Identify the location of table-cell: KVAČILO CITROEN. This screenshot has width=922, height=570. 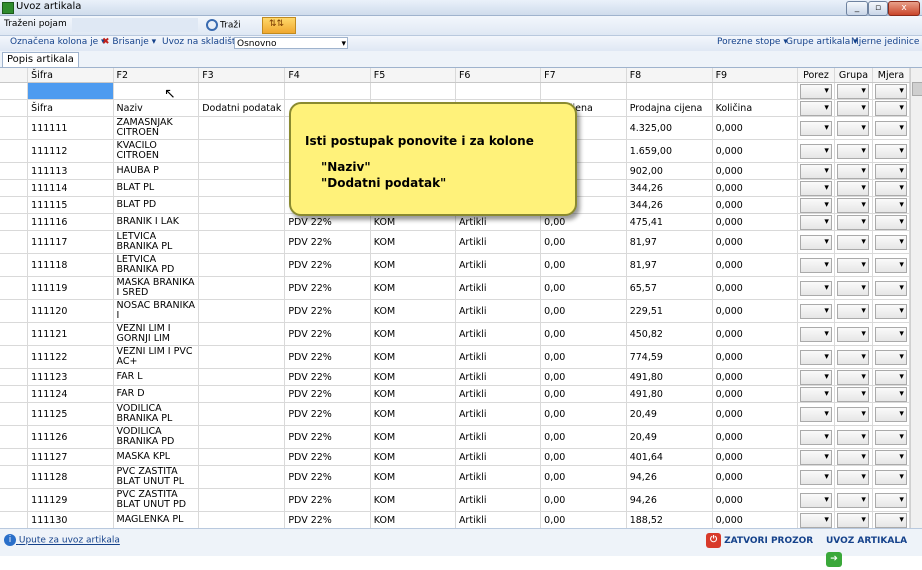
(156, 151).